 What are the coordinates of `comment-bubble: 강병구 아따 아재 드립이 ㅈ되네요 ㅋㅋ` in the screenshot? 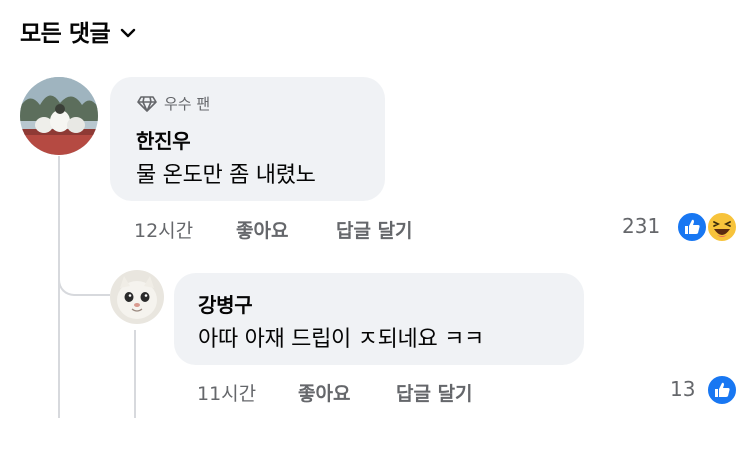 It's located at (379, 319).